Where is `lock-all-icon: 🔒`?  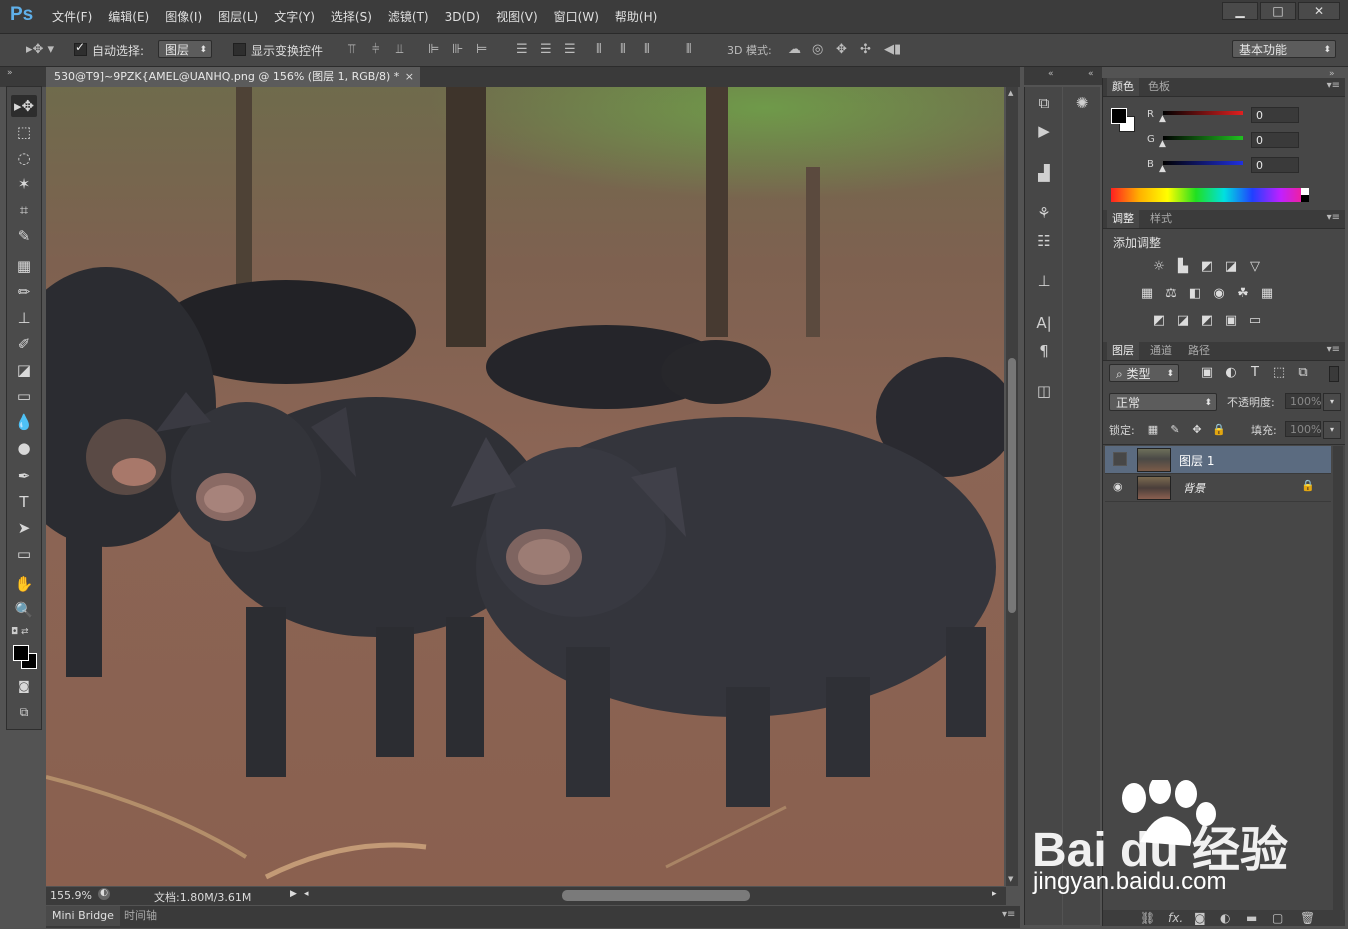 lock-all-icon: 🔒 is located at coordinates (1219, 430).